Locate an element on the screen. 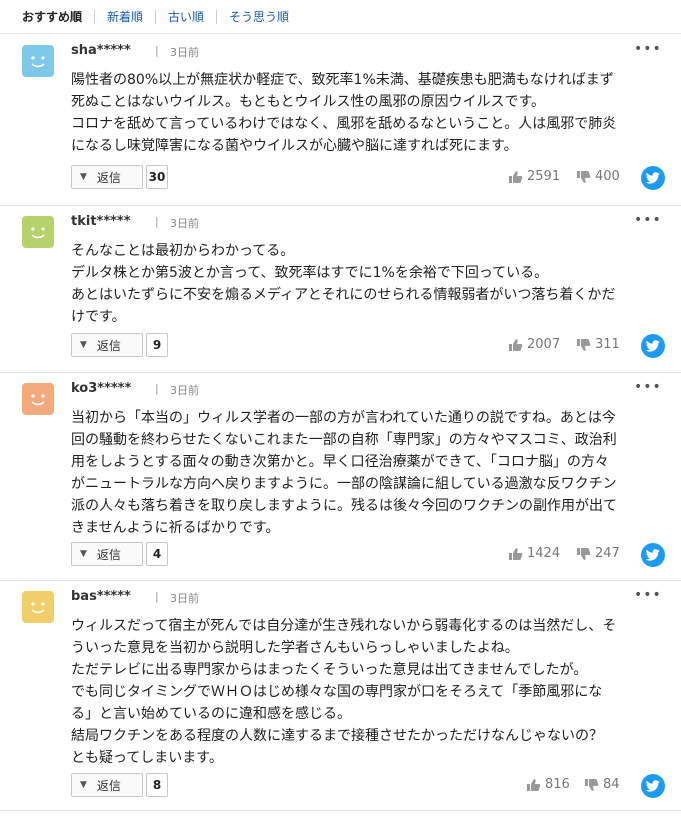 This screenshot has height=819, width=681. dislike-button: 311 is located at coordinates (598, 344).